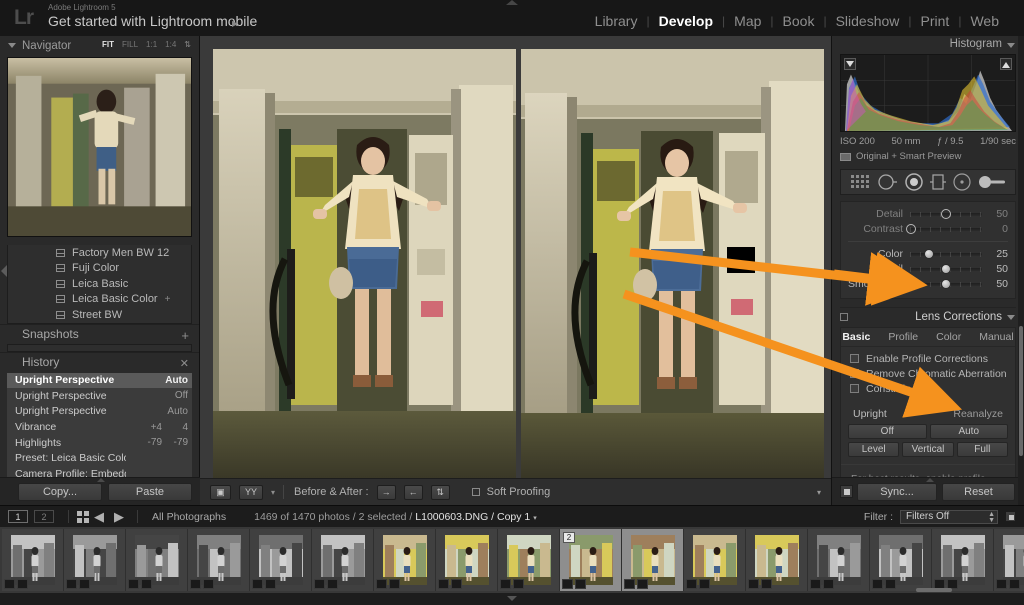  Describe the element at coordinates (108, 44) in the screenshot. I see `navigator-zoom-fit: FIT` at that location.